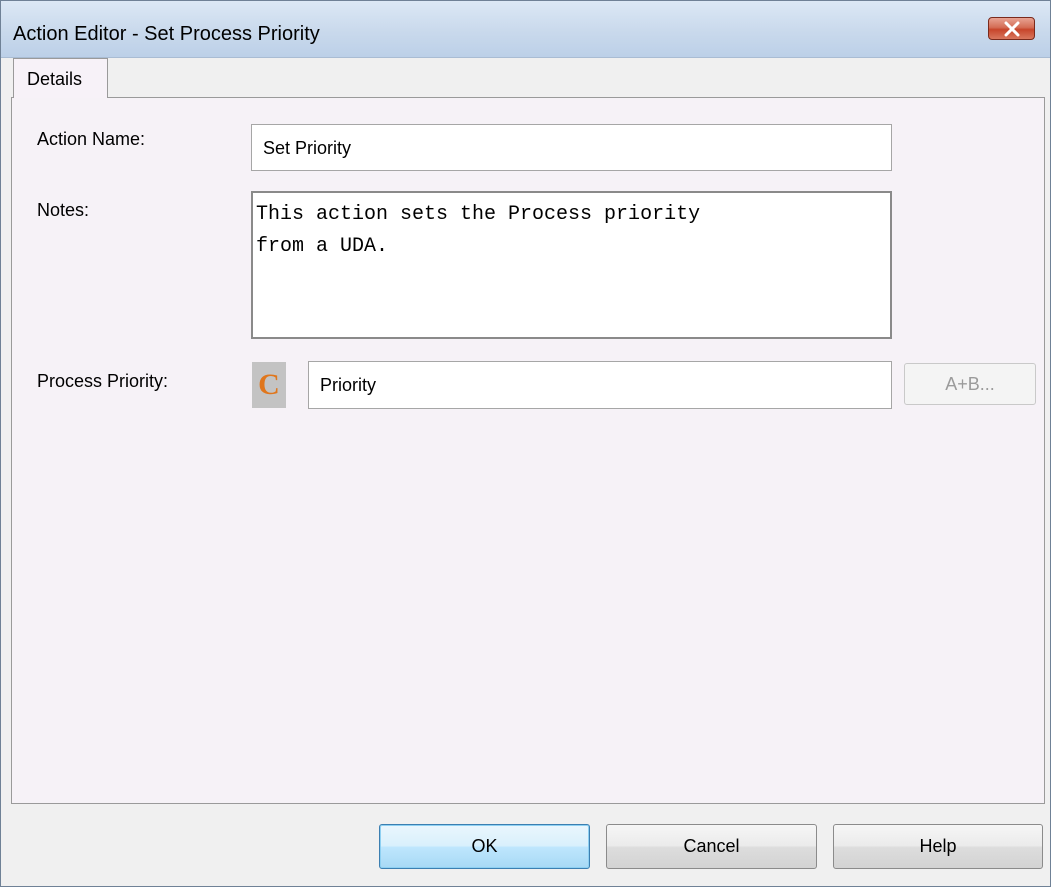  What do you see at coordinates (525, 29) in the screenshot?
I see `title-bar: Action Editor - Set Process Priority` at bounding box center [525, 29].